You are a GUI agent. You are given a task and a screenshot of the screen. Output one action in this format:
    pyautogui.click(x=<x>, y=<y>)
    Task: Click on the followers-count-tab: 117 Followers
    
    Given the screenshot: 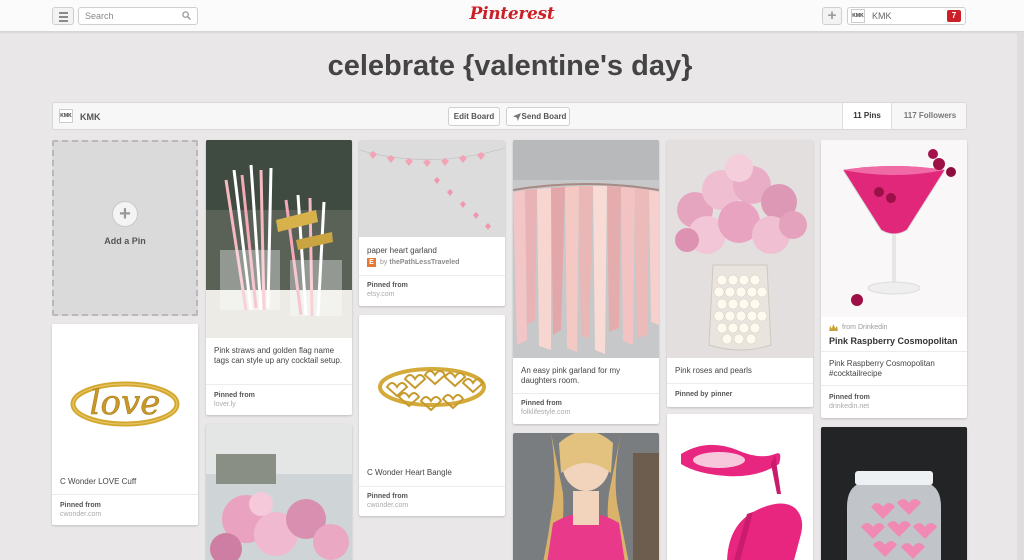 What is the action you would take?
    pyautogui.click(x=930, y=116)
    